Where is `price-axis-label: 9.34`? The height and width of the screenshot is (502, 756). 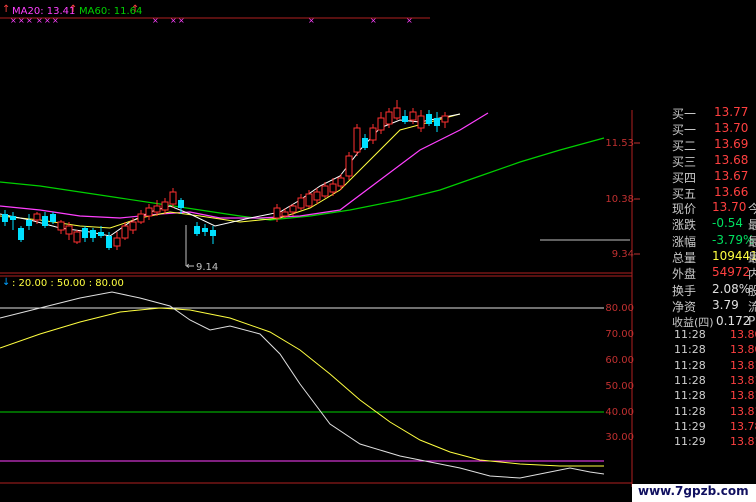 price-axis-label: 9.34 is located at coordinates (622, 254).